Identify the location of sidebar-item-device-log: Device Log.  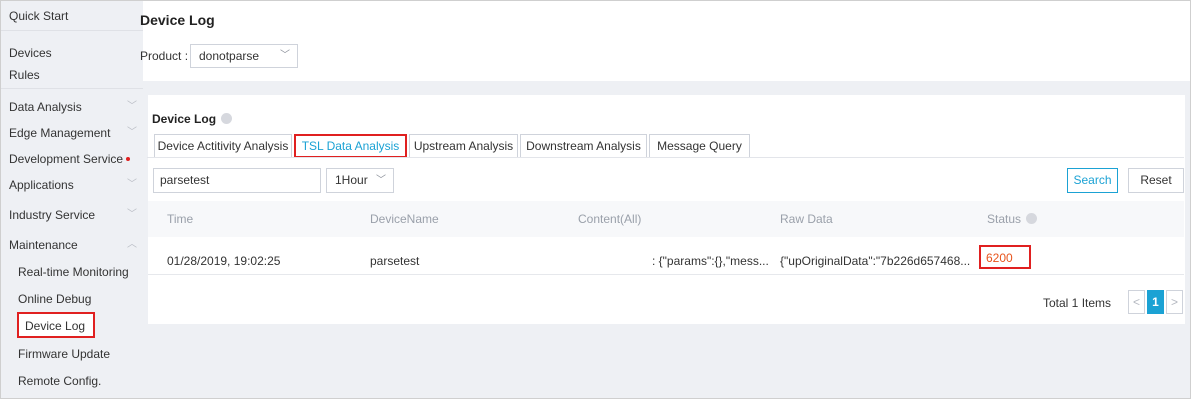
(72, 326).